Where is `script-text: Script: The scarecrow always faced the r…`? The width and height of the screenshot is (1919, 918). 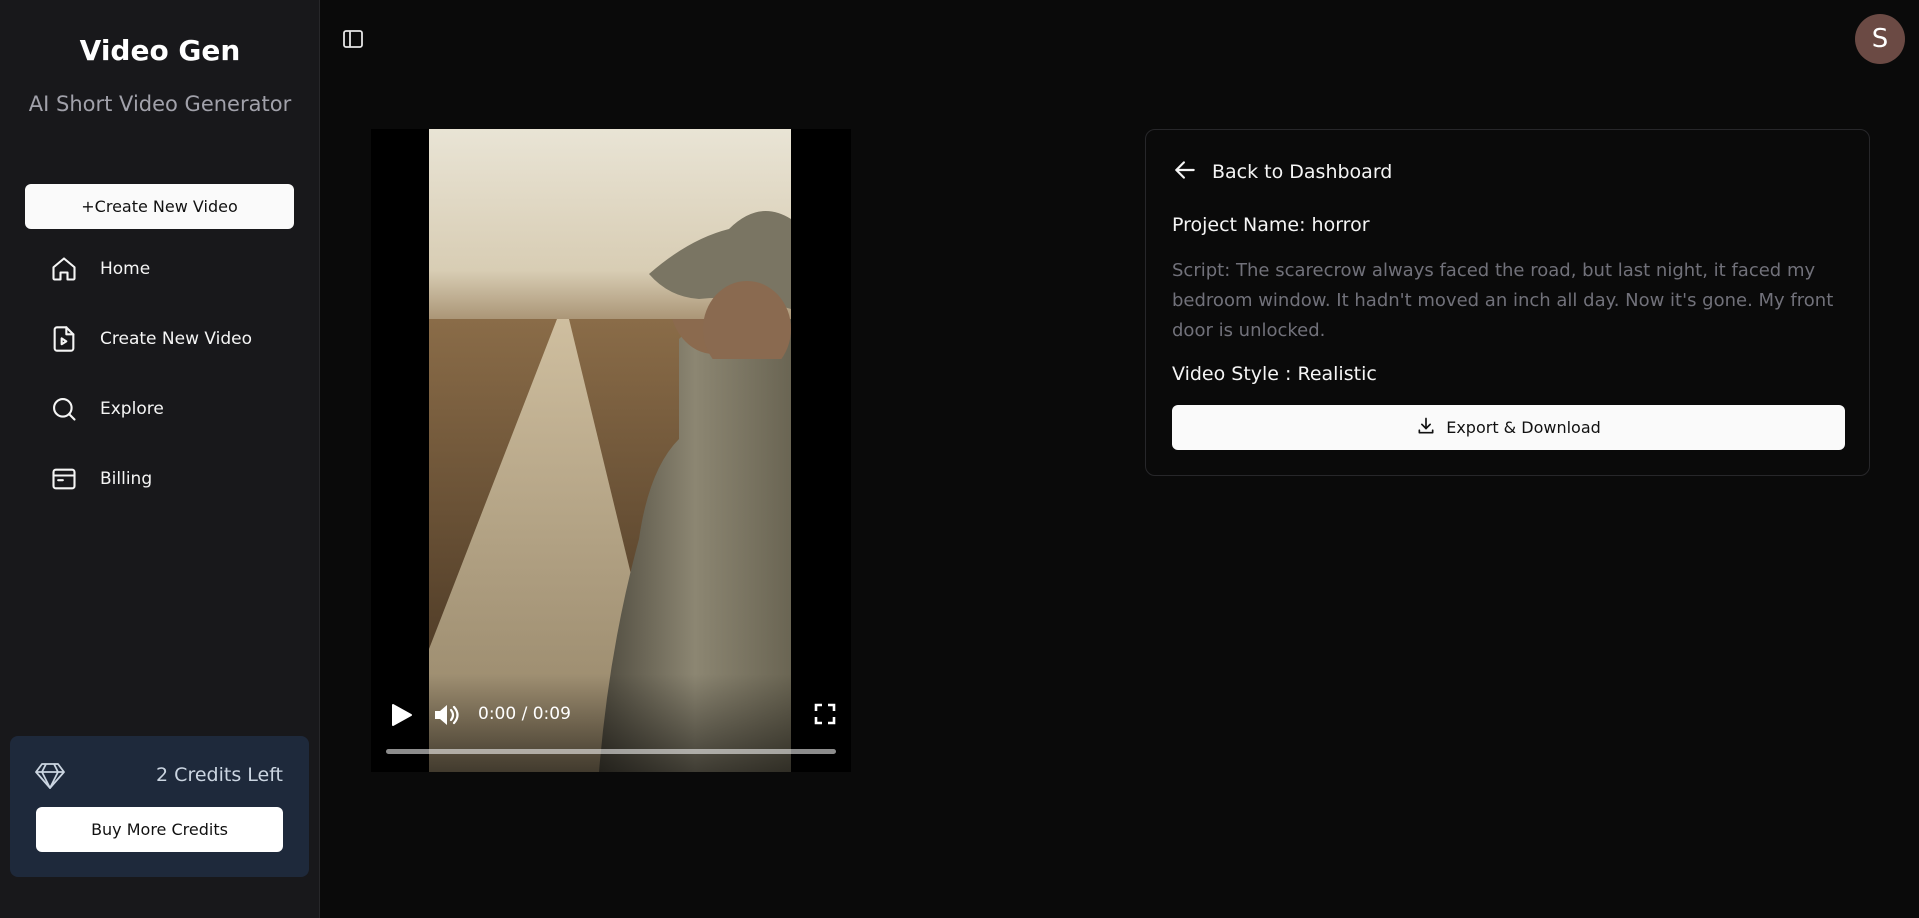 script-text: Script: The scarecrow always faced the r… is located at coordinates (1503, 300).